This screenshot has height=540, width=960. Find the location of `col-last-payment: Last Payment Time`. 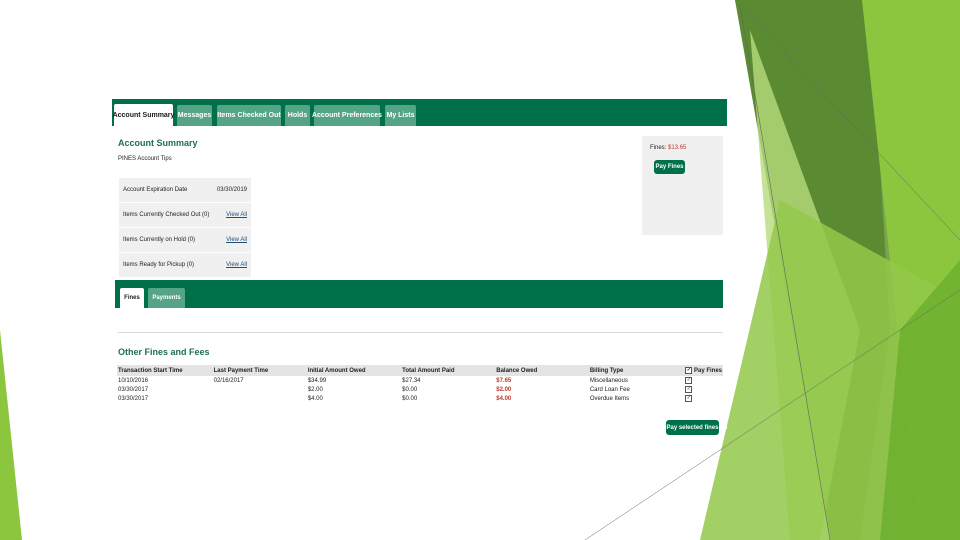

col-last-payment: Last Payment Time is located at coordinates (259, 370).